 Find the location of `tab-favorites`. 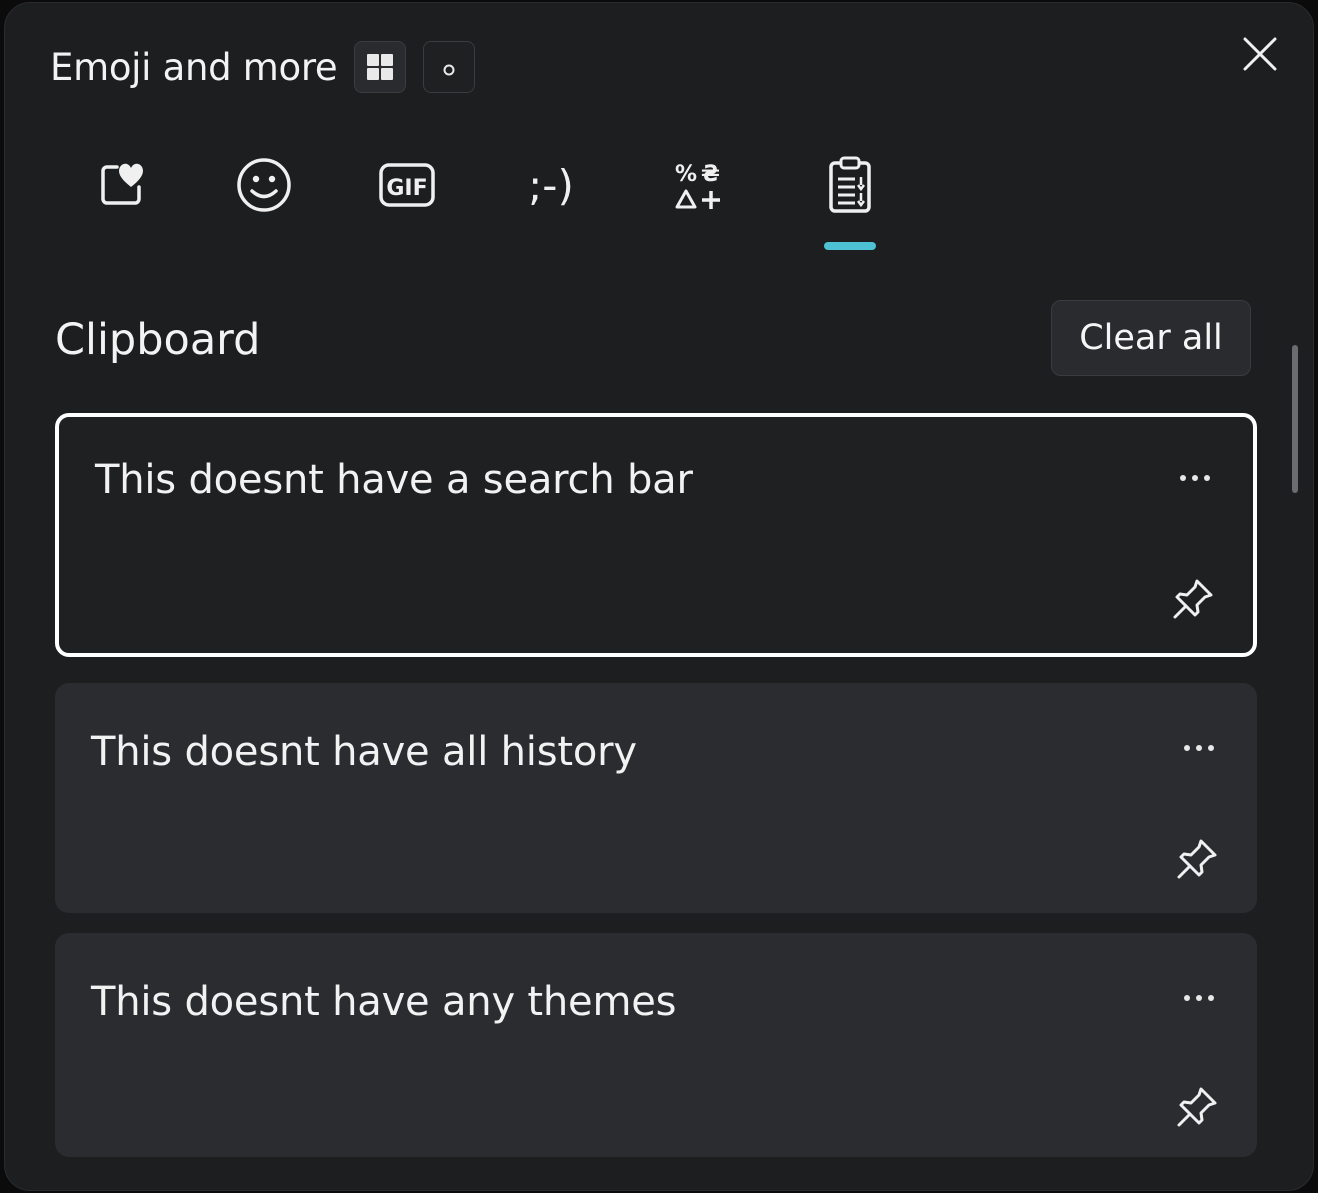

tab-favorites is located at coordinates (123, 185).